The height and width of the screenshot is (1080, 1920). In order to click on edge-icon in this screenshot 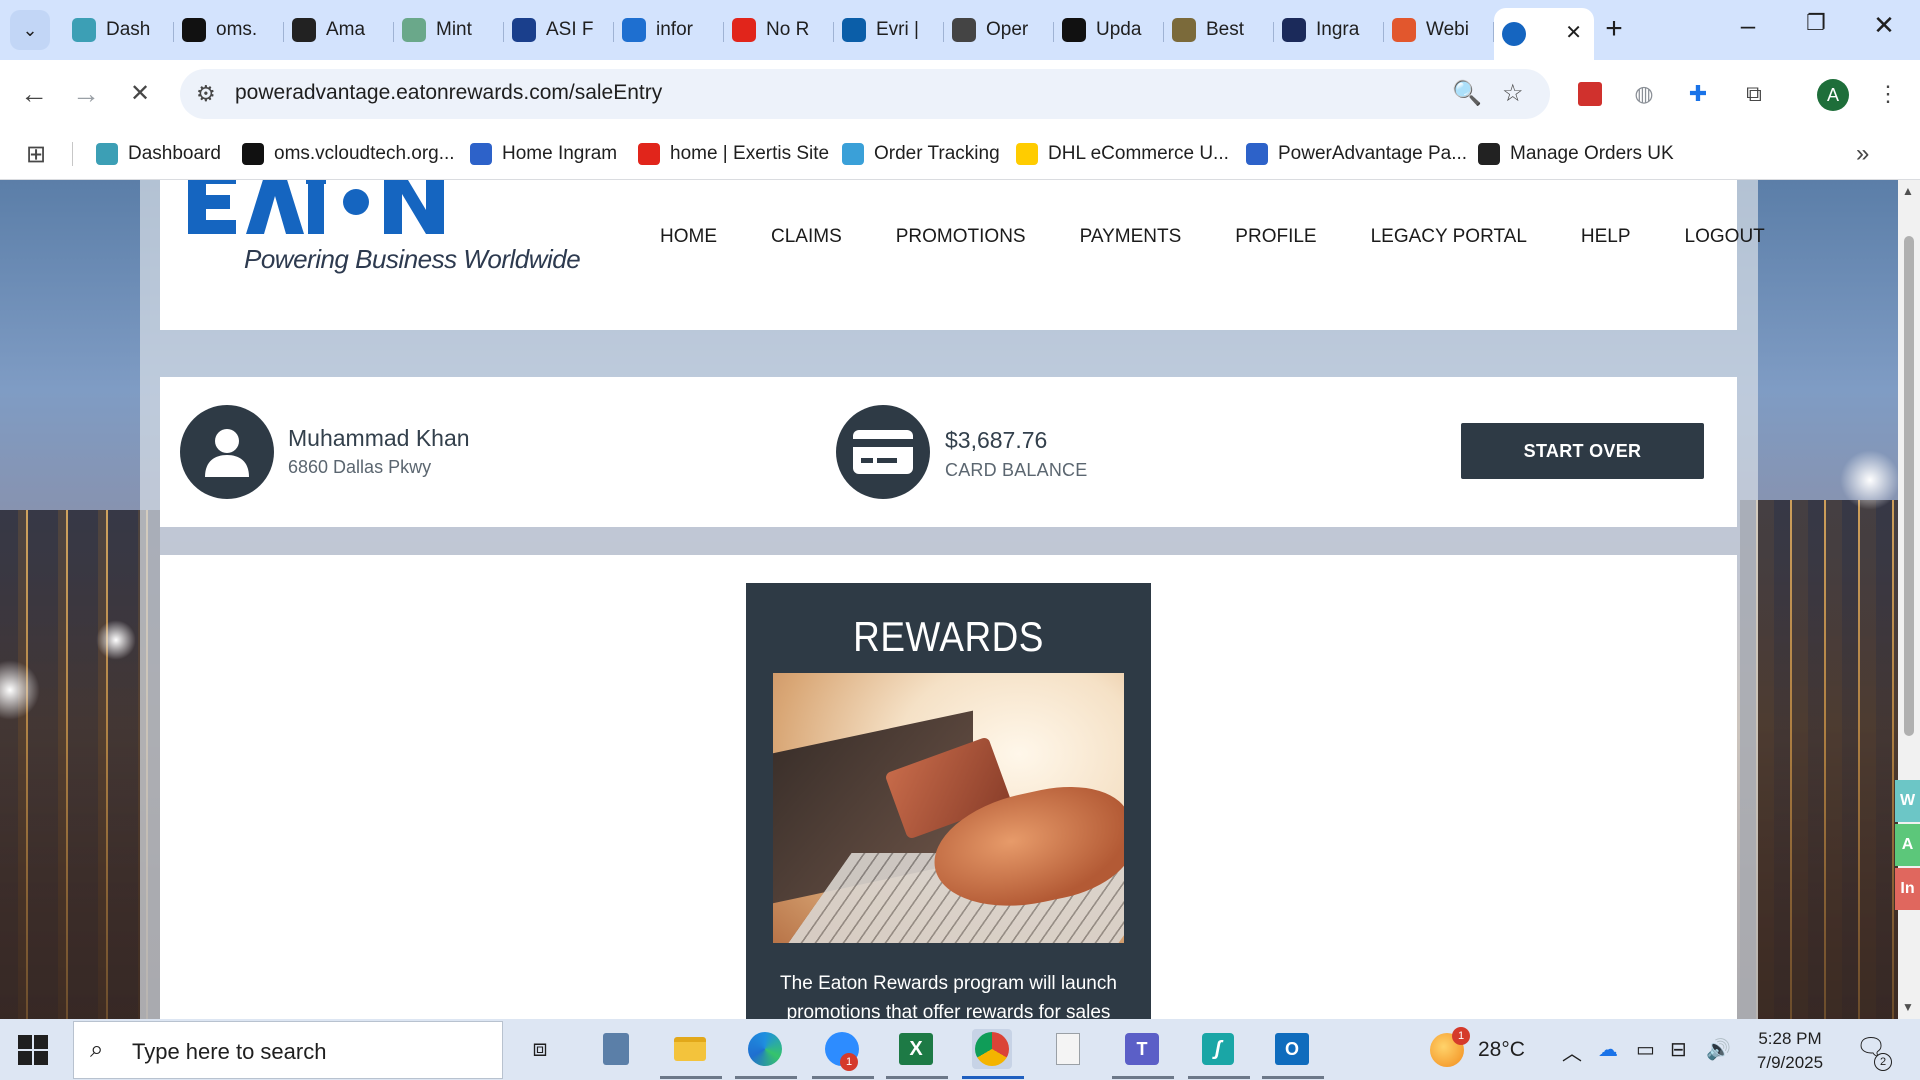, I will do `click(765, 1049)`.